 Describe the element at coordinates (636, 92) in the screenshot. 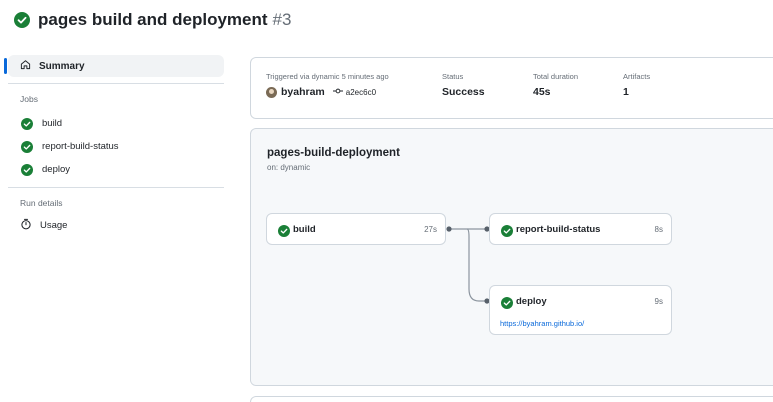

I see `artifacts-value: 1` at that location.